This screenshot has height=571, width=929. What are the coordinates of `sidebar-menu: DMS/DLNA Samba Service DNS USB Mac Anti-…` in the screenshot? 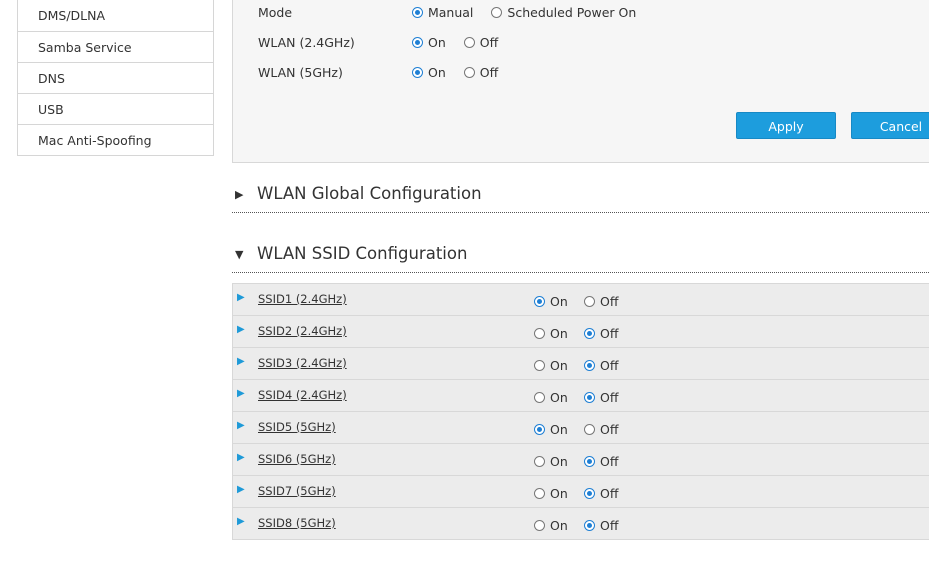 It's located at (115, 78).